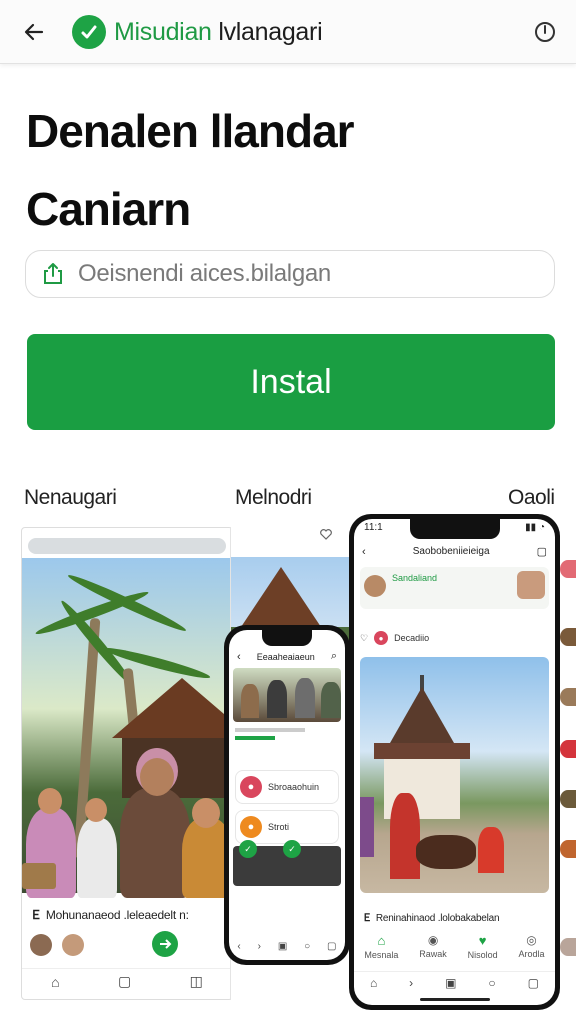 Image resolution: width=576 pixels, height=1024 pixels. Describe the element at coordinates (163, 31) in the screenshot. I see `brand-name-part1: Misudian` at that location.